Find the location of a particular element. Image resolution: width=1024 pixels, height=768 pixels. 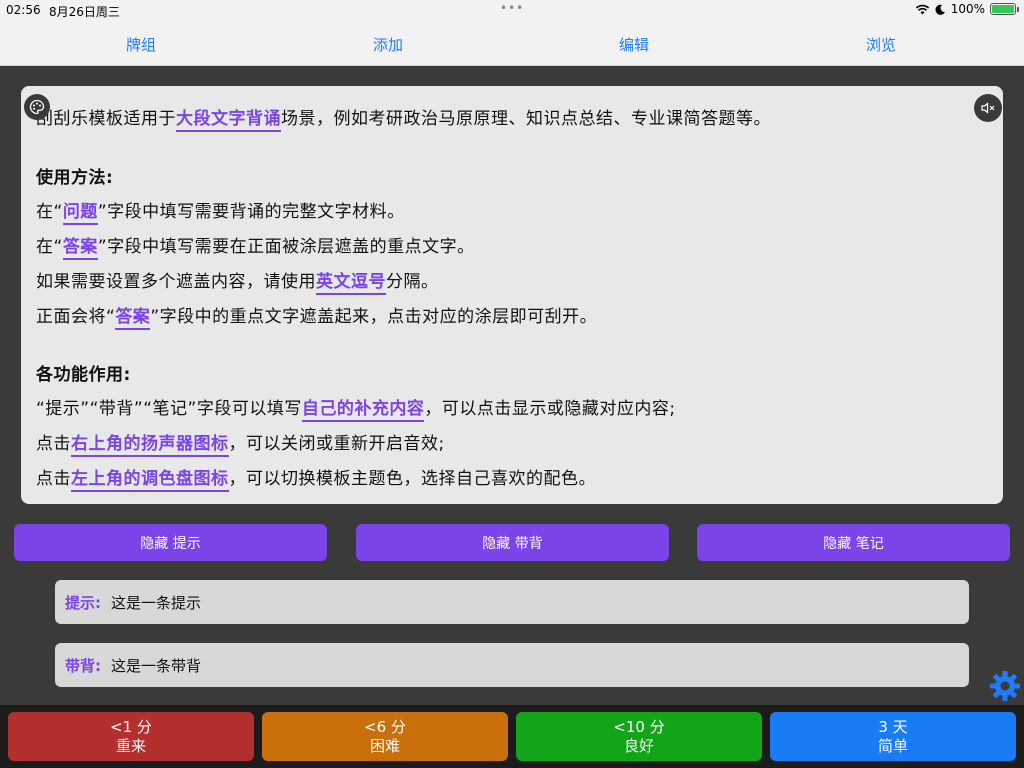

toggle-recite-button: 隐藏 带背 is located at coordinates (512, 542).